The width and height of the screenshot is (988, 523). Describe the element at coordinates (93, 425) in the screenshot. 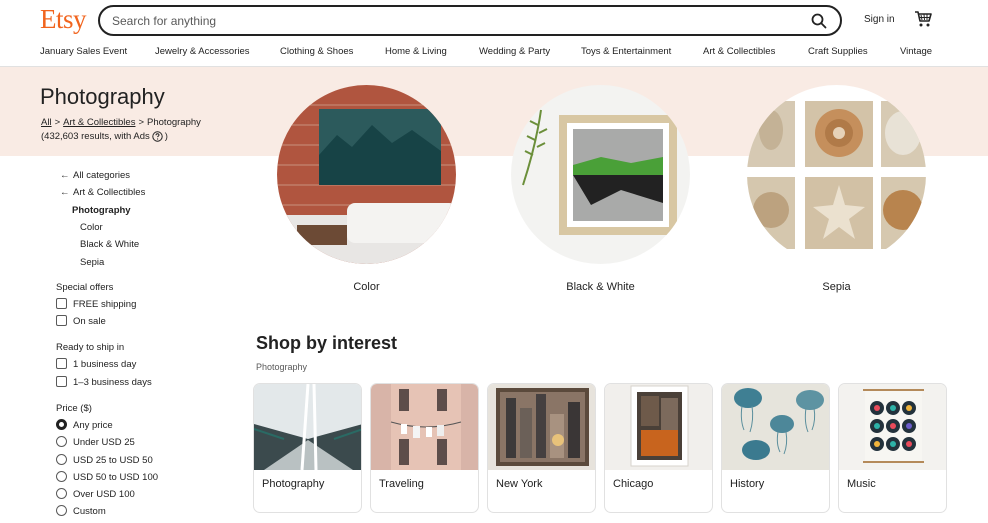

I see `price-any-label: Any price` at that location.